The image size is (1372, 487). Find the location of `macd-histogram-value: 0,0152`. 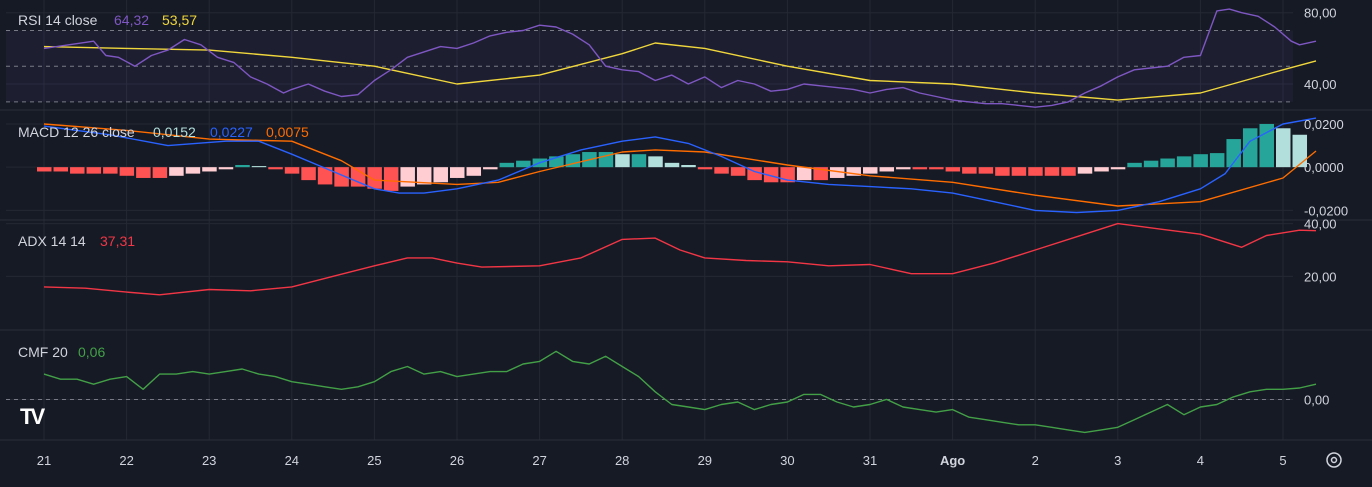

macd-histogram-value: 0,0152 is located at coordinates (174, 132).